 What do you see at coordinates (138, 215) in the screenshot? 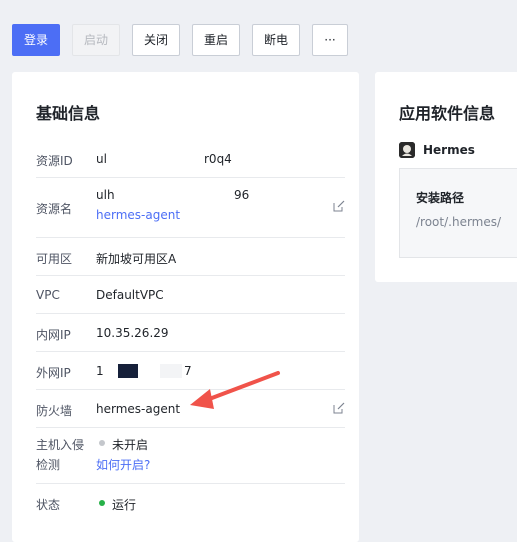
I see `resource-name-alias: hermes-agent` at bounding box center [138, 215].